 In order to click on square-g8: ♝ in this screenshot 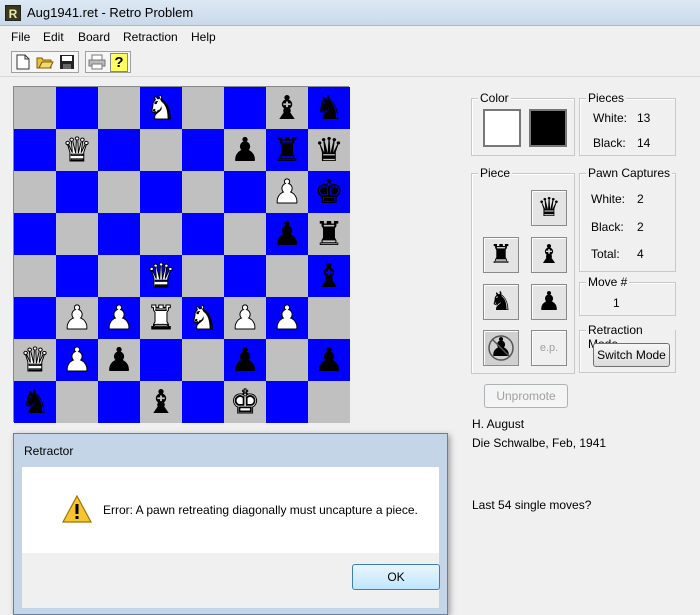, I will do `click(287, 108)`.